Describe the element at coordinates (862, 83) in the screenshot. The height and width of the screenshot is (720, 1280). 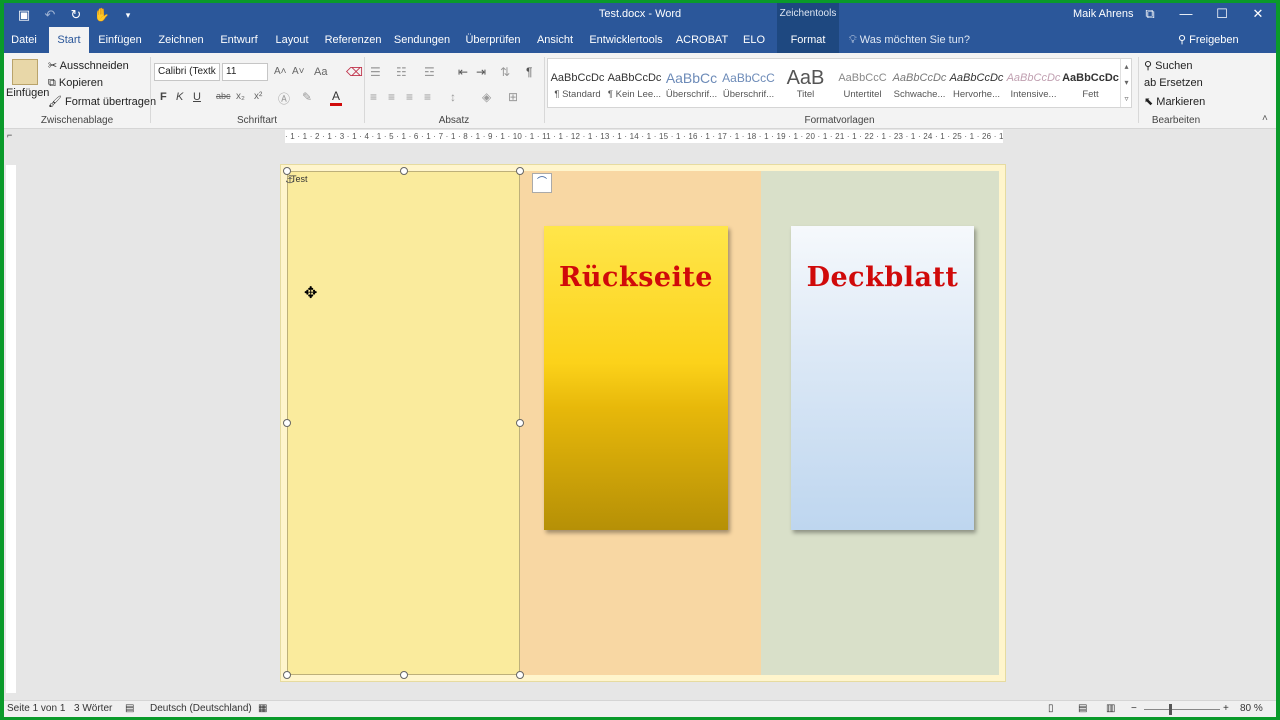
I see `style-subtitle: AaBbCcC Untertitel` at that location.